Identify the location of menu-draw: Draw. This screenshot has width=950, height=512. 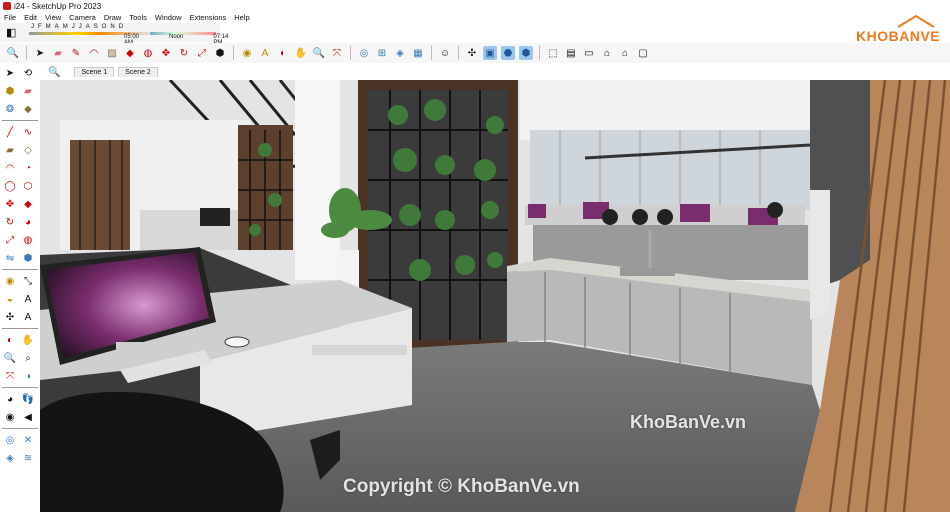
(113, 17).